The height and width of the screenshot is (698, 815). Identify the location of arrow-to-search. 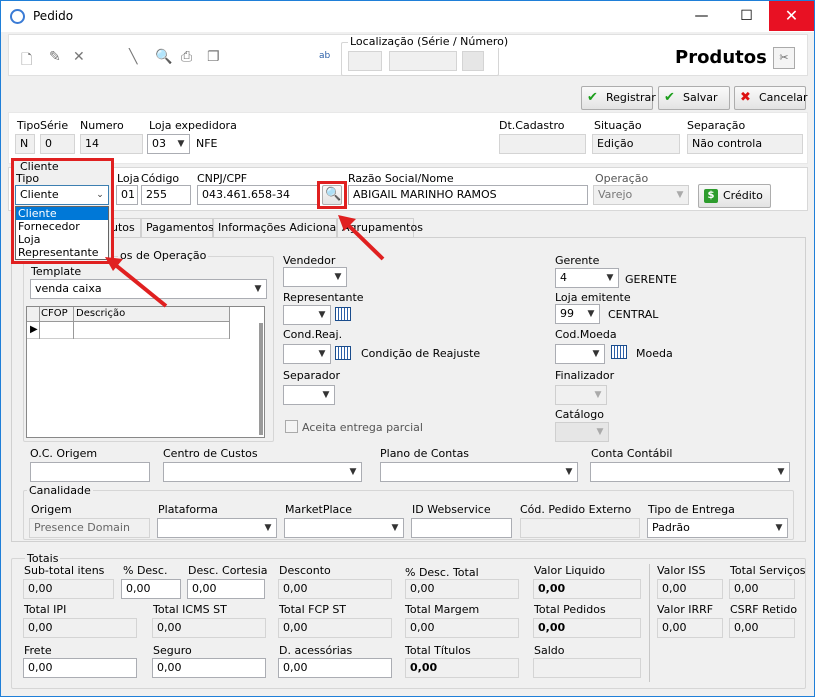
(364, 241).